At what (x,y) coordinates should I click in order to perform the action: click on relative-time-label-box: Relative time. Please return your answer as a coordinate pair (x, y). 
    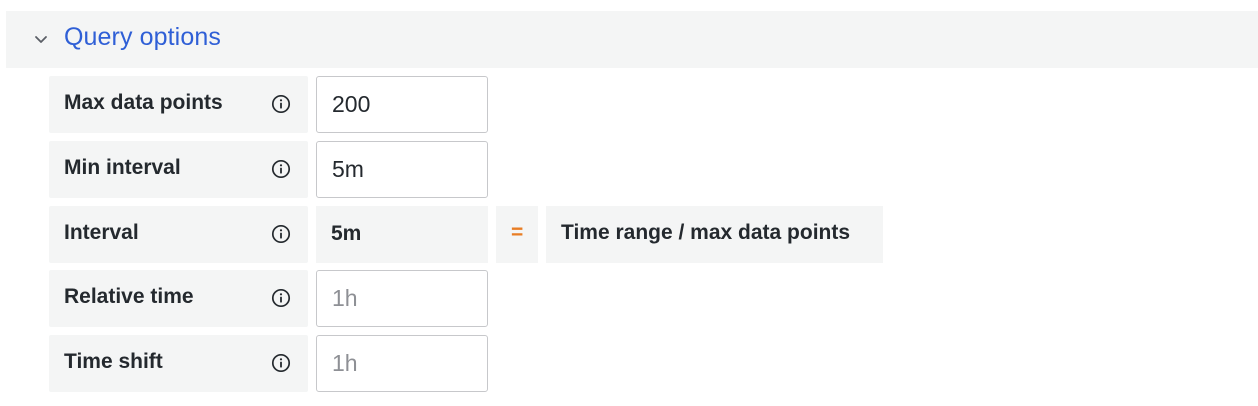
    Looking at the image, I should click on (178, 298).